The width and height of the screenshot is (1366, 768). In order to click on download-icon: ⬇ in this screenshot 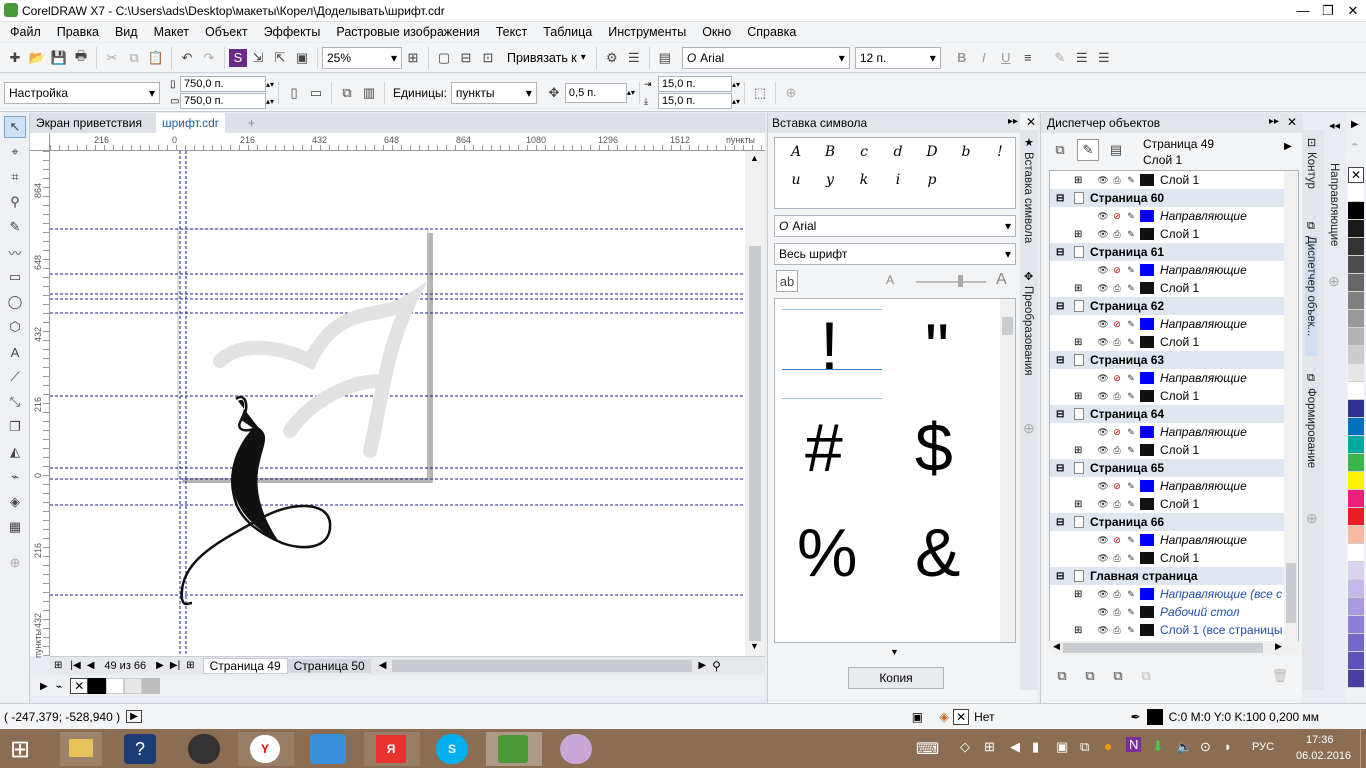, I will do `click(1158, 746)`.